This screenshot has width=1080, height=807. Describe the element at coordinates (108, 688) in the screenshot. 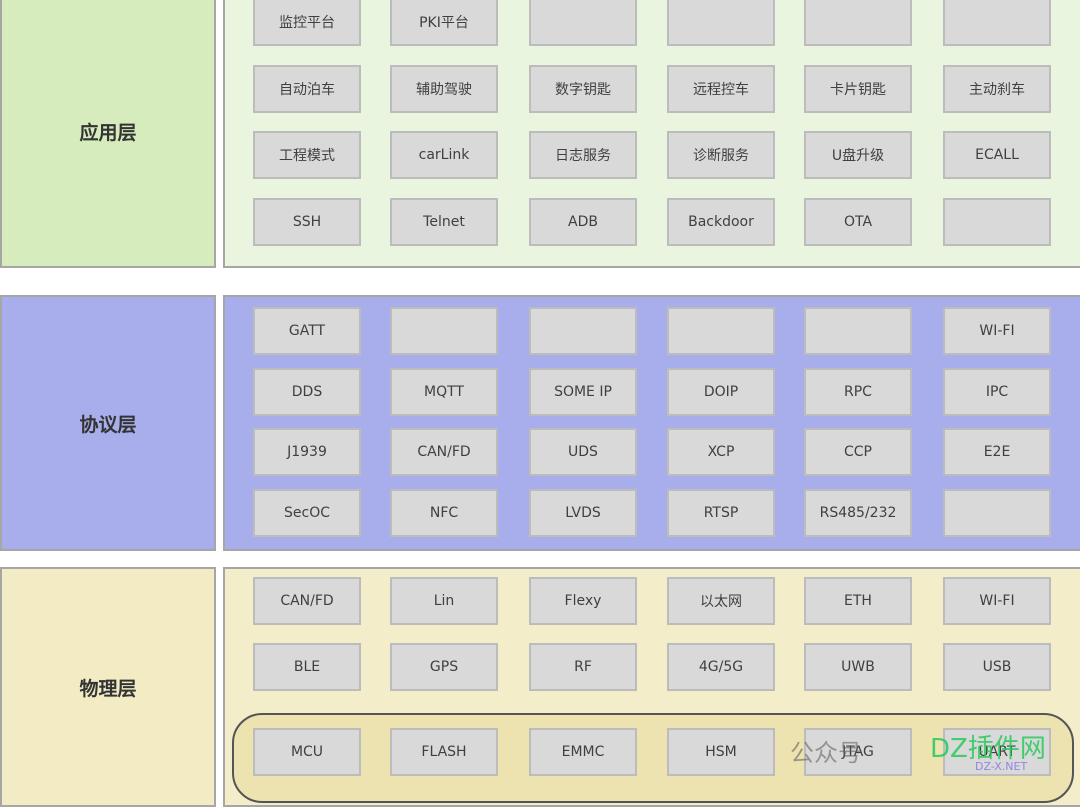

I see `layer-label: 物理层` at that location.